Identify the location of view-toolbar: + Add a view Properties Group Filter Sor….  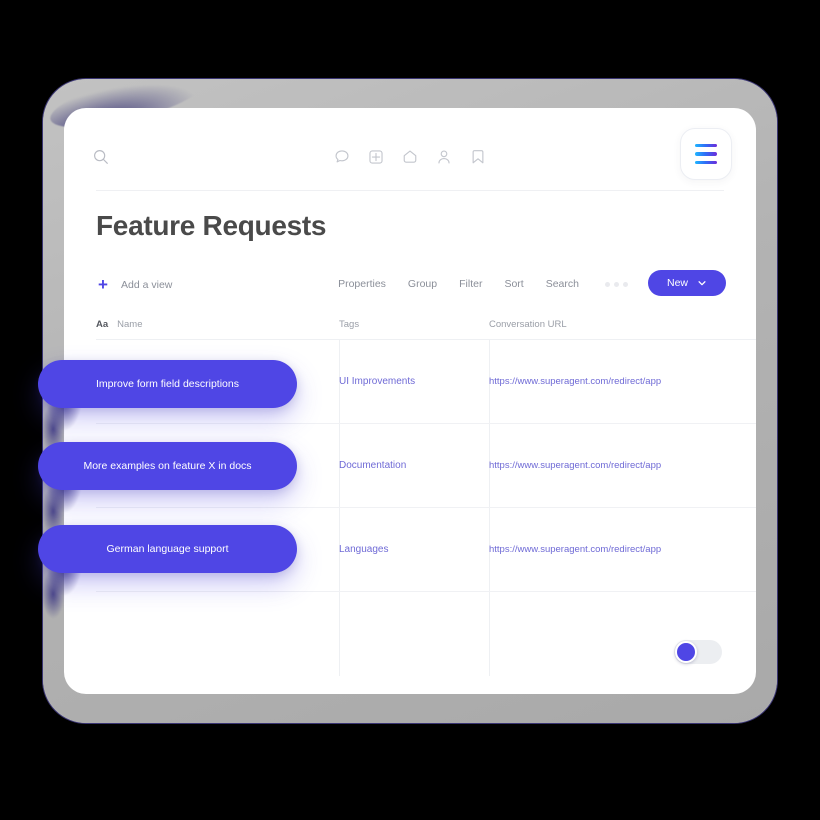
(411, 287).